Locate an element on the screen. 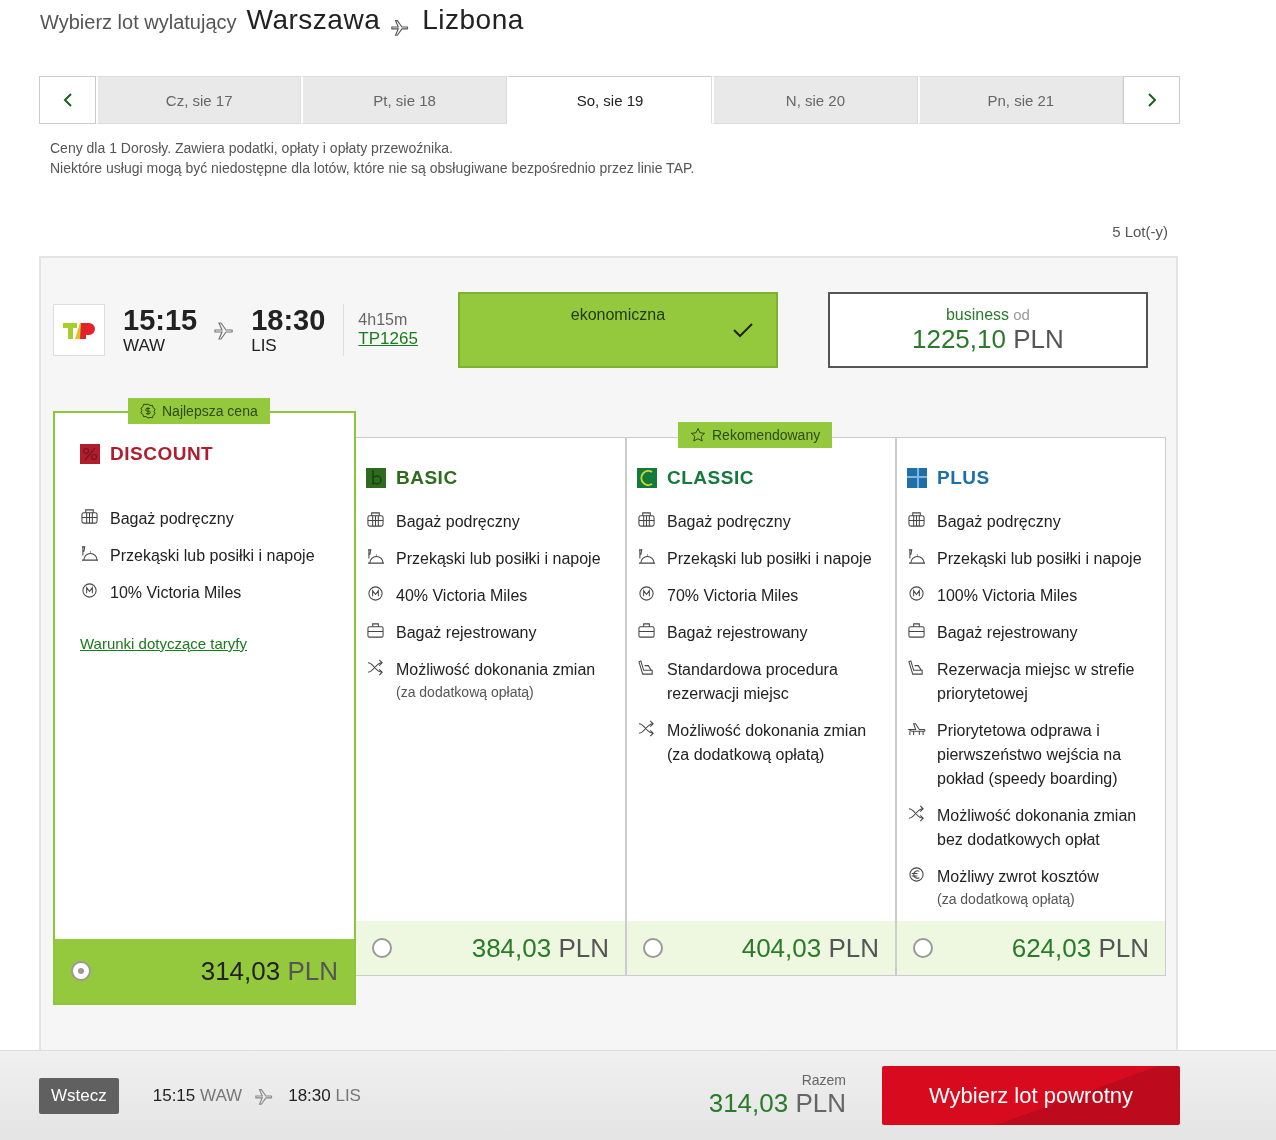 Image resolution: width=1276 pixels, height=1140 pixels. flight-duration: 4h15m is located at coordinates (383, 320).